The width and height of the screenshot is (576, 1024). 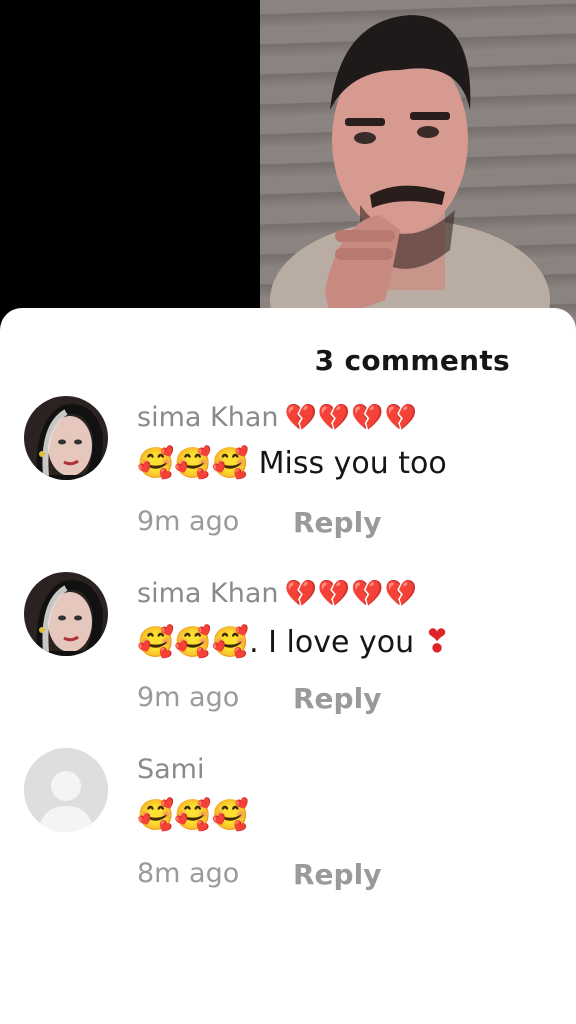 I want to click on comments-count-title: 3 comments, so click(x=412, y=360).